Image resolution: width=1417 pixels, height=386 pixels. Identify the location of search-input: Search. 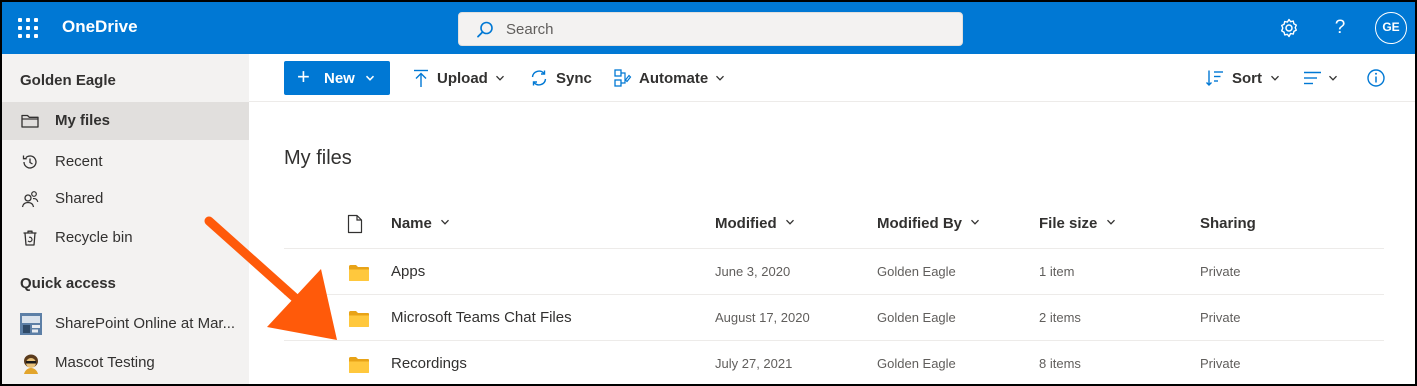
(710, 29).